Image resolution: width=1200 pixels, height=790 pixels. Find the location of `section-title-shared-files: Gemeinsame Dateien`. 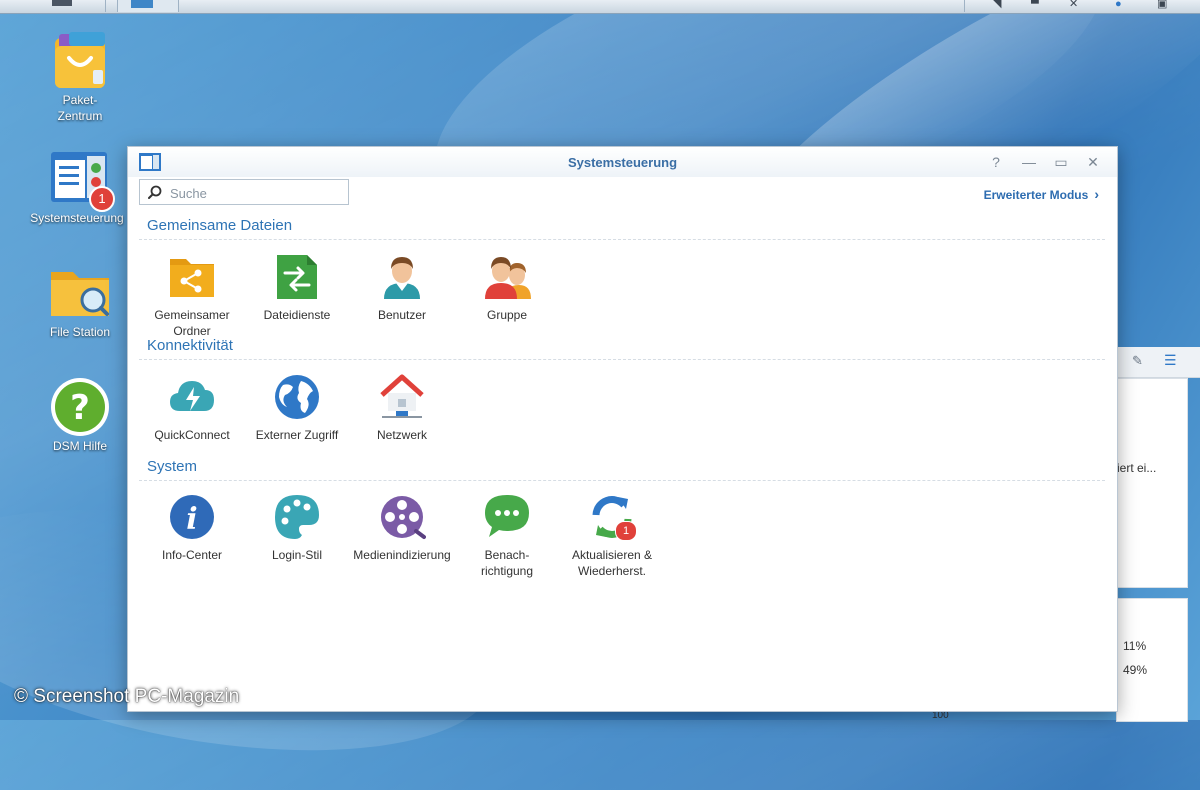

section-title-shared-files: Gemeinsame Dateien is located at coordinates (220, 225).